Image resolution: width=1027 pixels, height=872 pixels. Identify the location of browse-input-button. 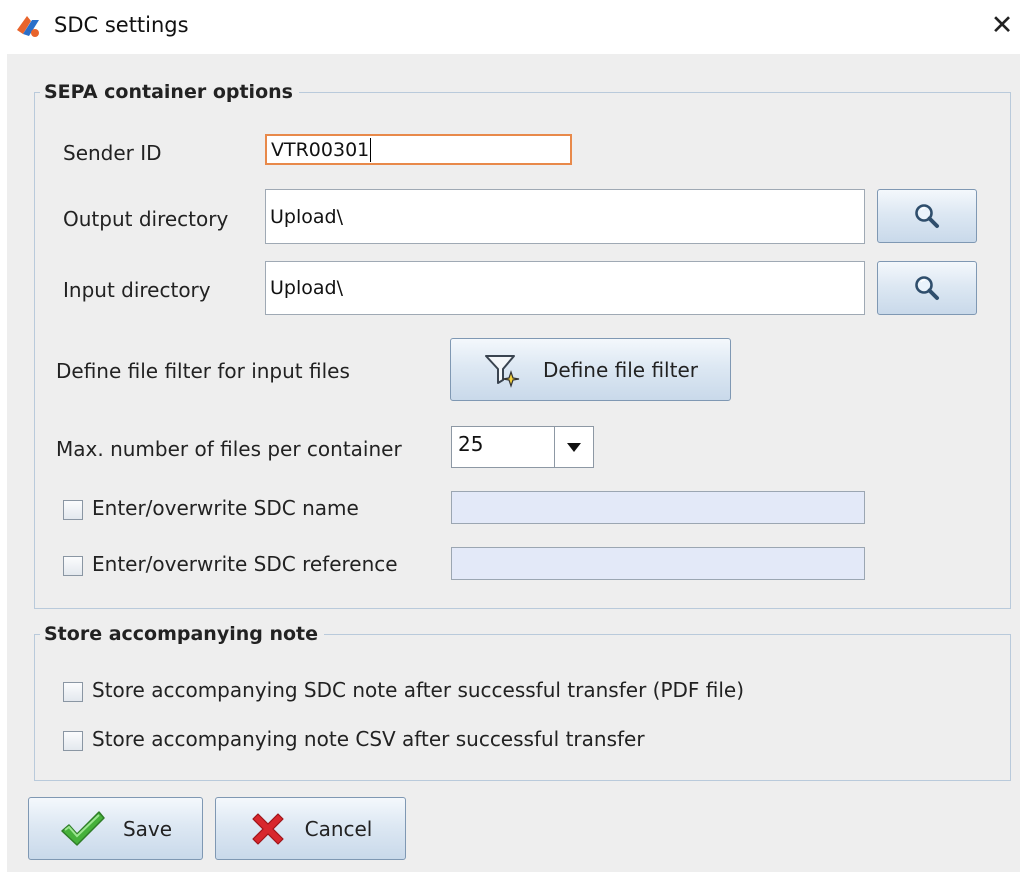
(927, 288).